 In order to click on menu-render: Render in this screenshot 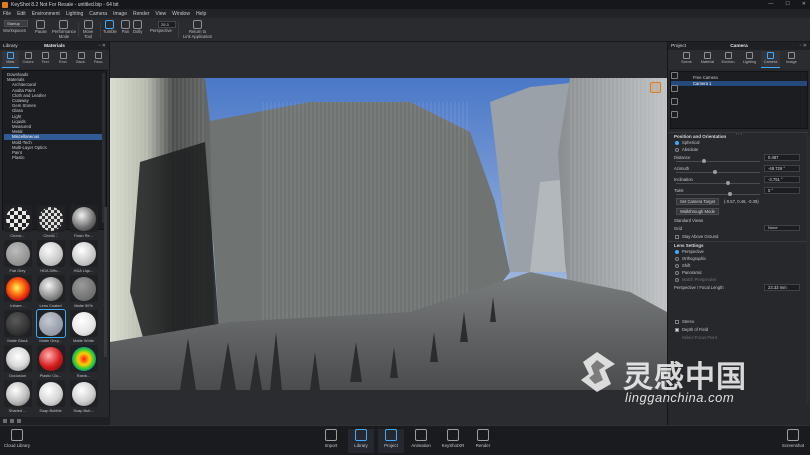, I will do `click(141, 14)`.